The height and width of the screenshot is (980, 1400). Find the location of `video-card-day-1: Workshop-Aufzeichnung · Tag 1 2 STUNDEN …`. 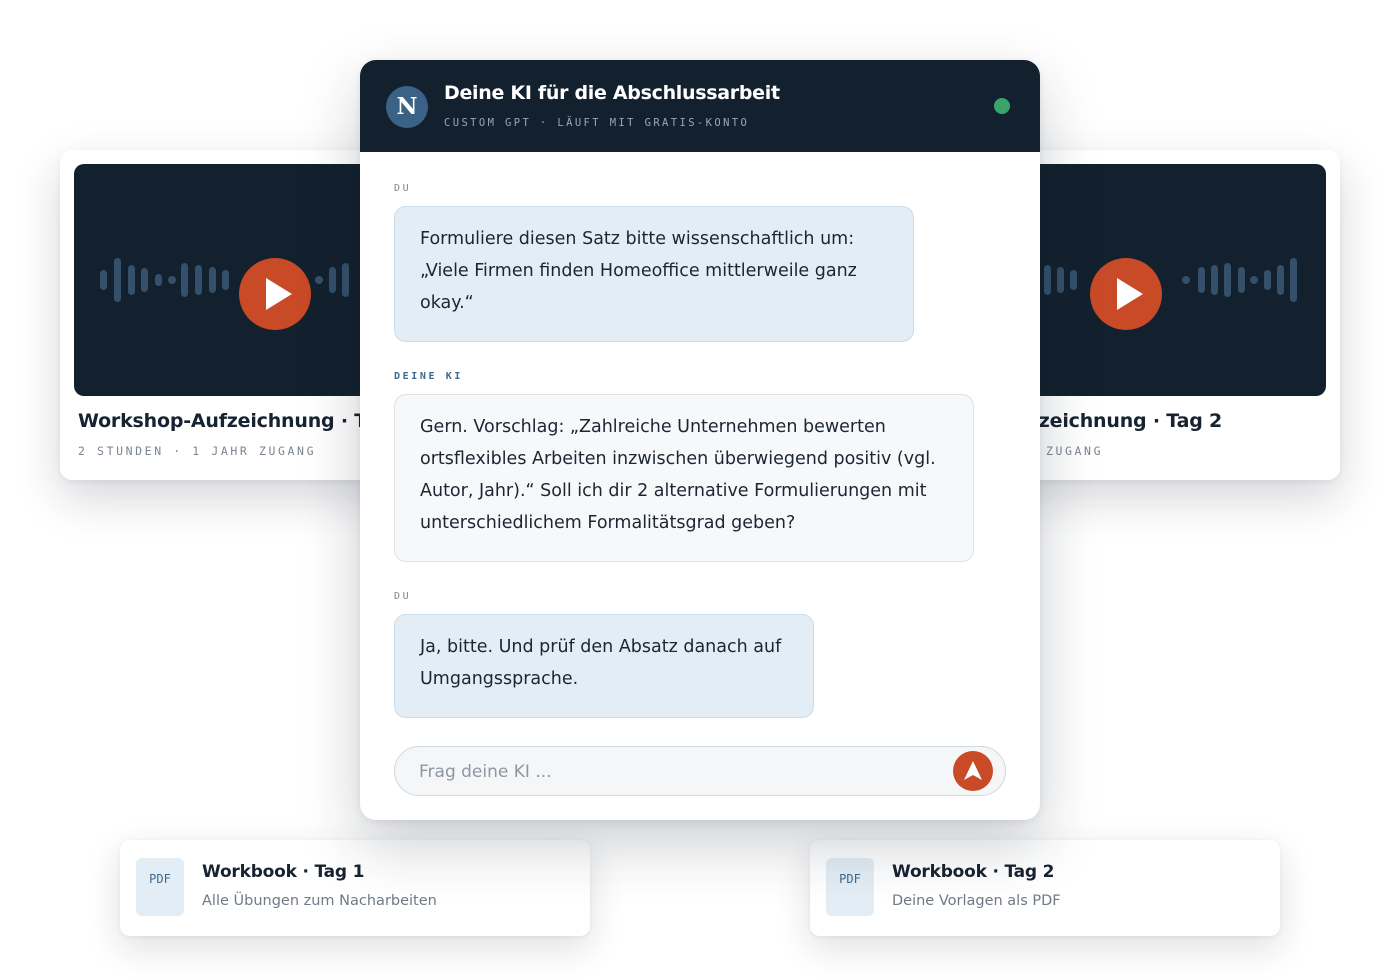

video-card-day-1: Workshop-Aufzeichnung · Tag 1 2 STUNDEN … is located at coordinates (230, 315).